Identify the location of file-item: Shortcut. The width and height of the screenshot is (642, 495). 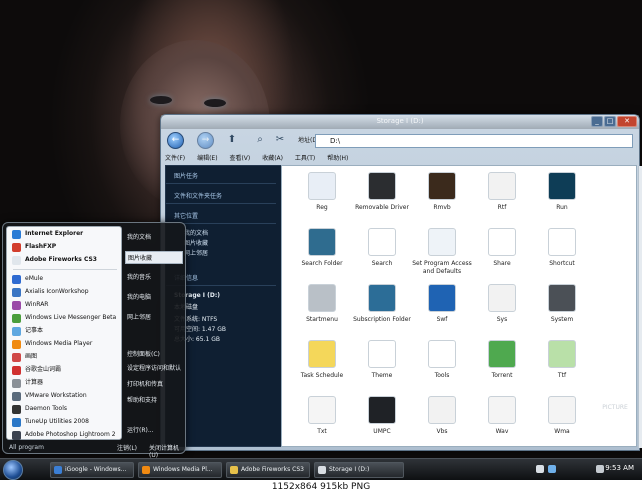
(562, 248).